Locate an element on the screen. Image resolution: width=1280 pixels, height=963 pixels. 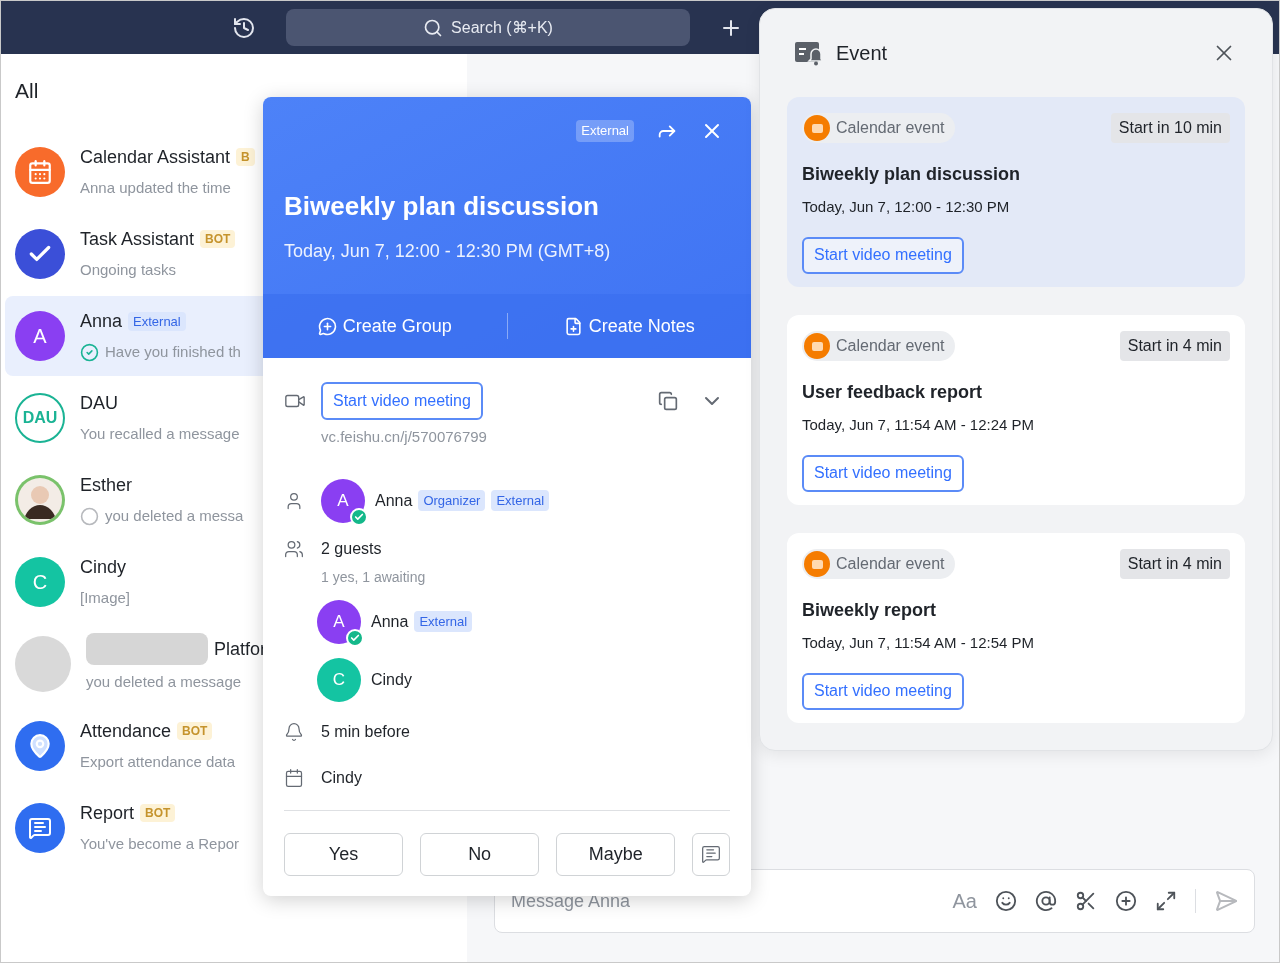
calendar-bell-icon is located at coordinates (809, 53).